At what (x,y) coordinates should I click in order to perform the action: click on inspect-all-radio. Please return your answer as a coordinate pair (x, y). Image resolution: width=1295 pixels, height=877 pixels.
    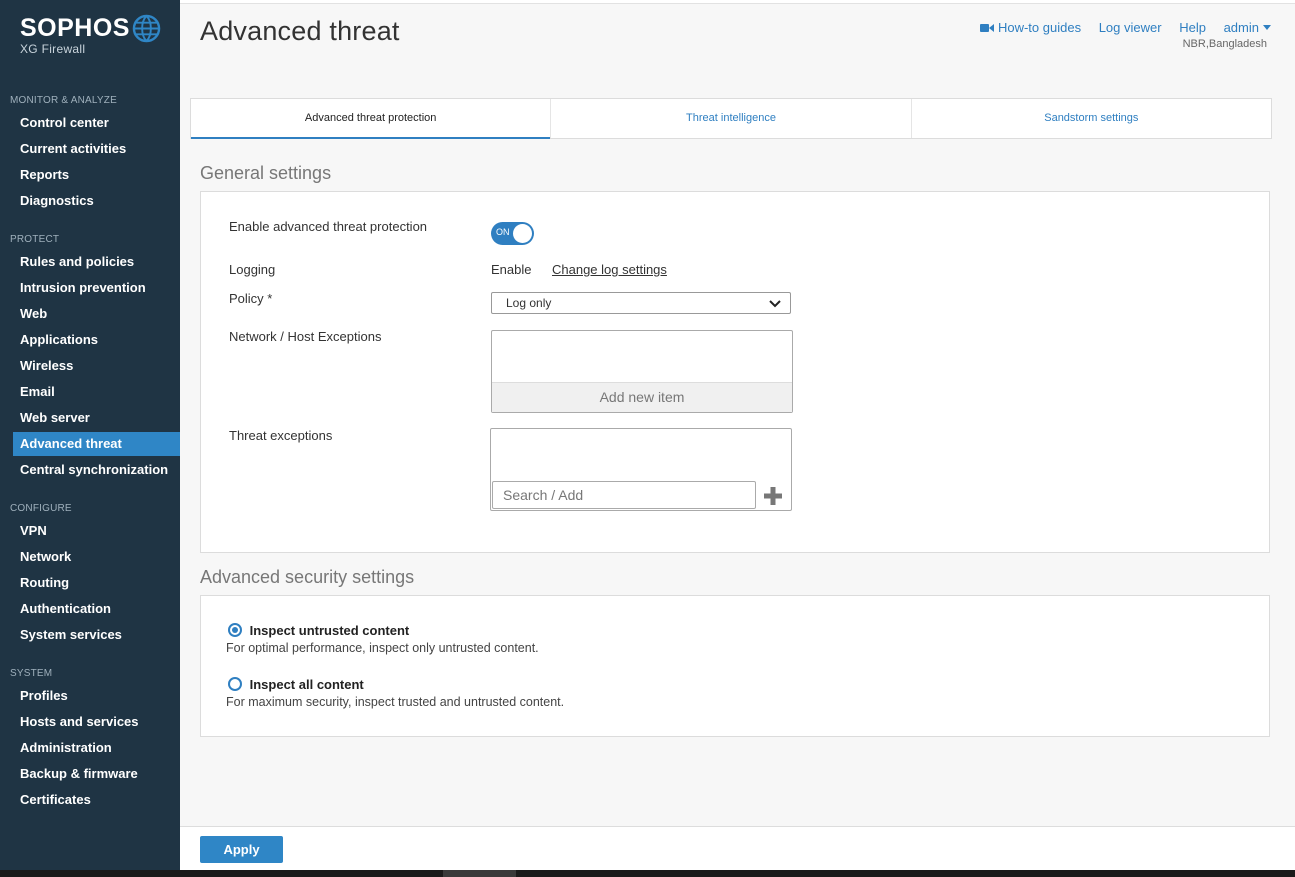
    Looking at the image, I should click on (235, 684).